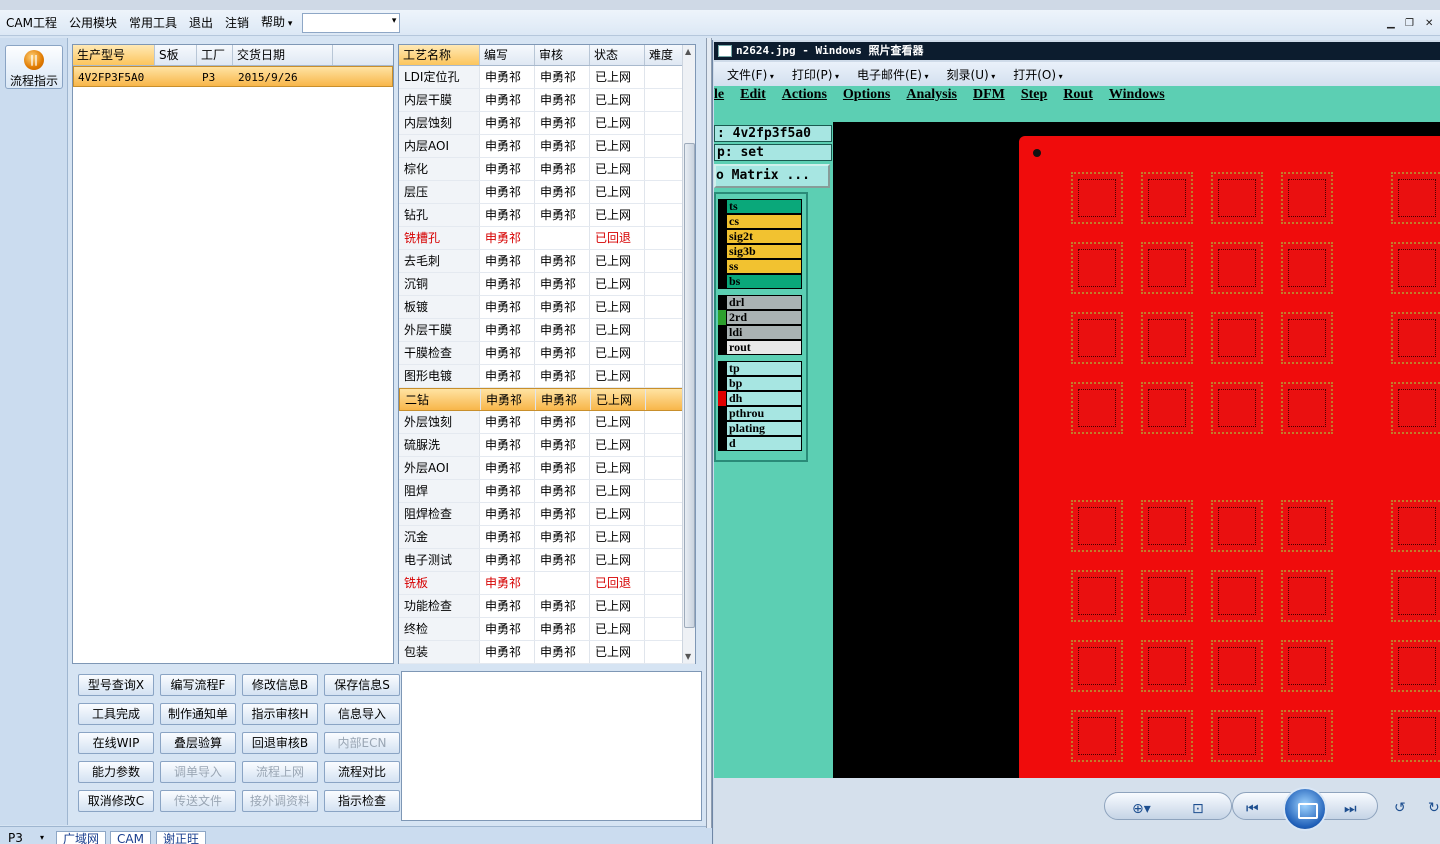  What do you see at coordinates (764, 383) in the screenshot?
I see `layer-item: bp` at bounding box center [764, 383].